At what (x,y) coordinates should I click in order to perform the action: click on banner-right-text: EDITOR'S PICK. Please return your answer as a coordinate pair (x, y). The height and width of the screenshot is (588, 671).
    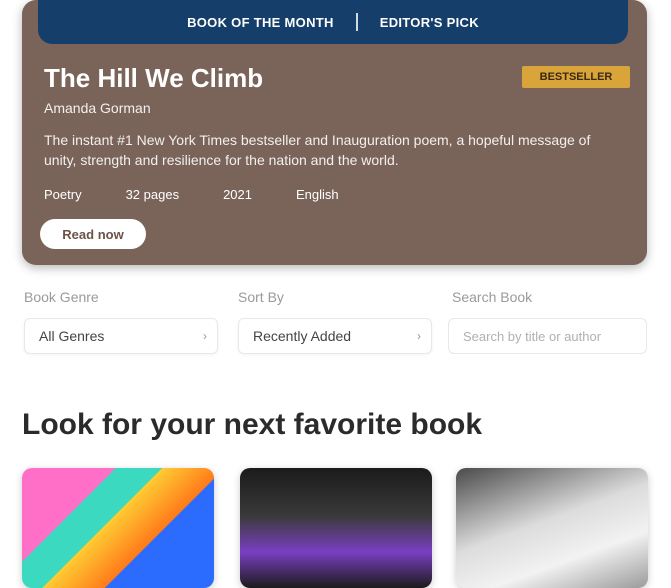
    Looking at the image, I should click on (429, 22).